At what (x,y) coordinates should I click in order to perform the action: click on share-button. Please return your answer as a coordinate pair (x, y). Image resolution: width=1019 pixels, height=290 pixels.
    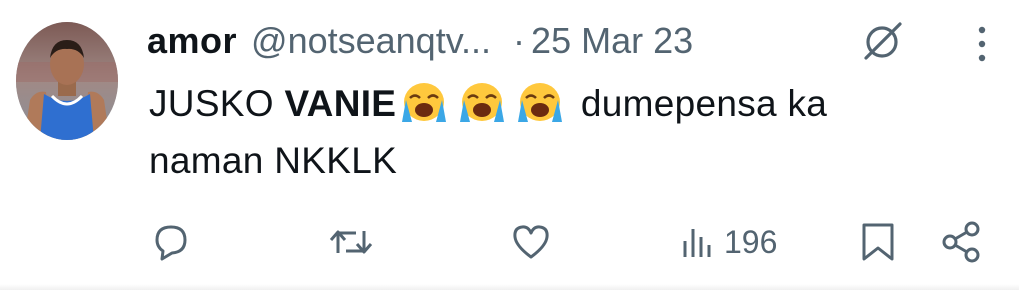
    Looking at the image, I should click on (961, 242).